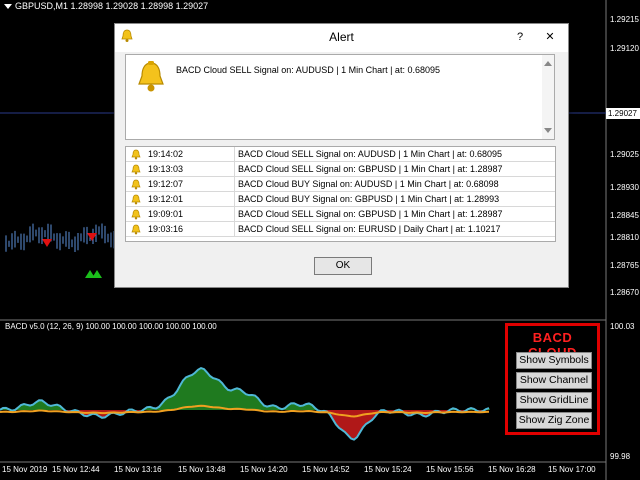  What do you see at coordinates (624, 154) in the screenshot?
I see `price-label: 1.29025` at bounding box center [624, 154].